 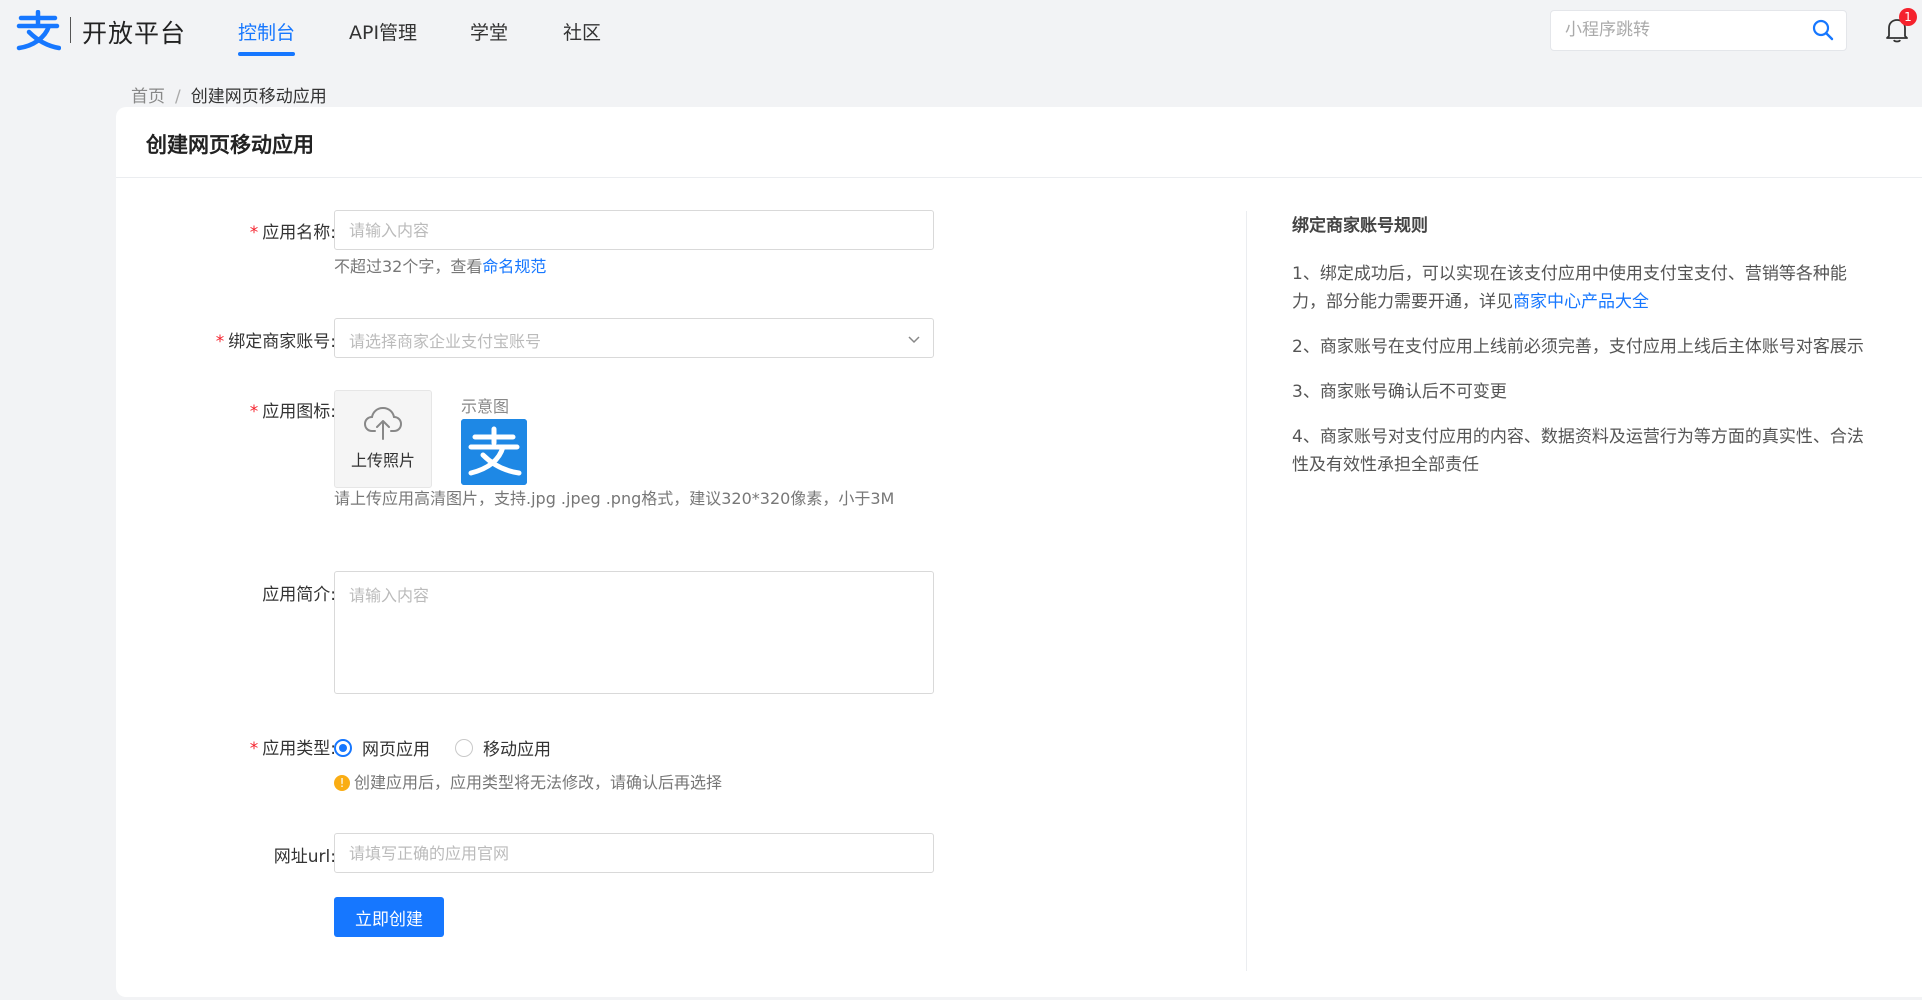 What do you see at coordinates (494, 452) in the screenshot?
I see `sample-alipay-icon` at bounding box center [494, 452].